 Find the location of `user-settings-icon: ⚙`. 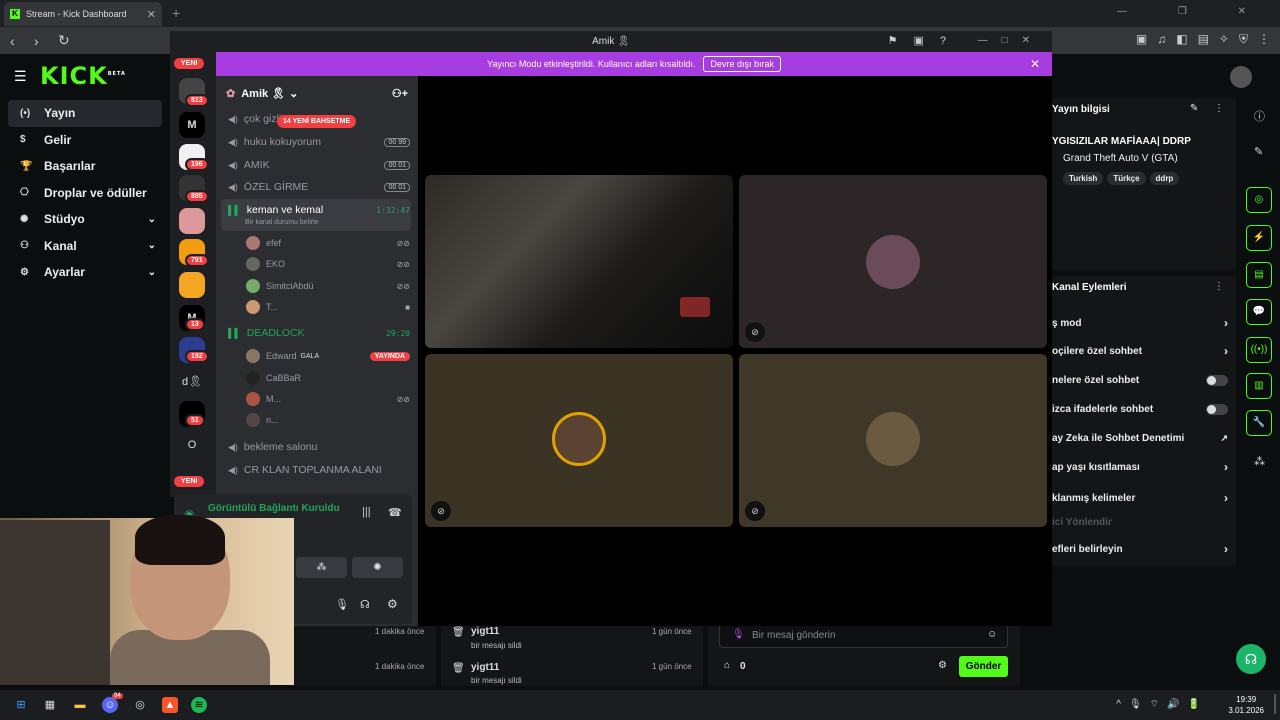

user-settings-icon: ⚙ is located at coordinates (392, 604).